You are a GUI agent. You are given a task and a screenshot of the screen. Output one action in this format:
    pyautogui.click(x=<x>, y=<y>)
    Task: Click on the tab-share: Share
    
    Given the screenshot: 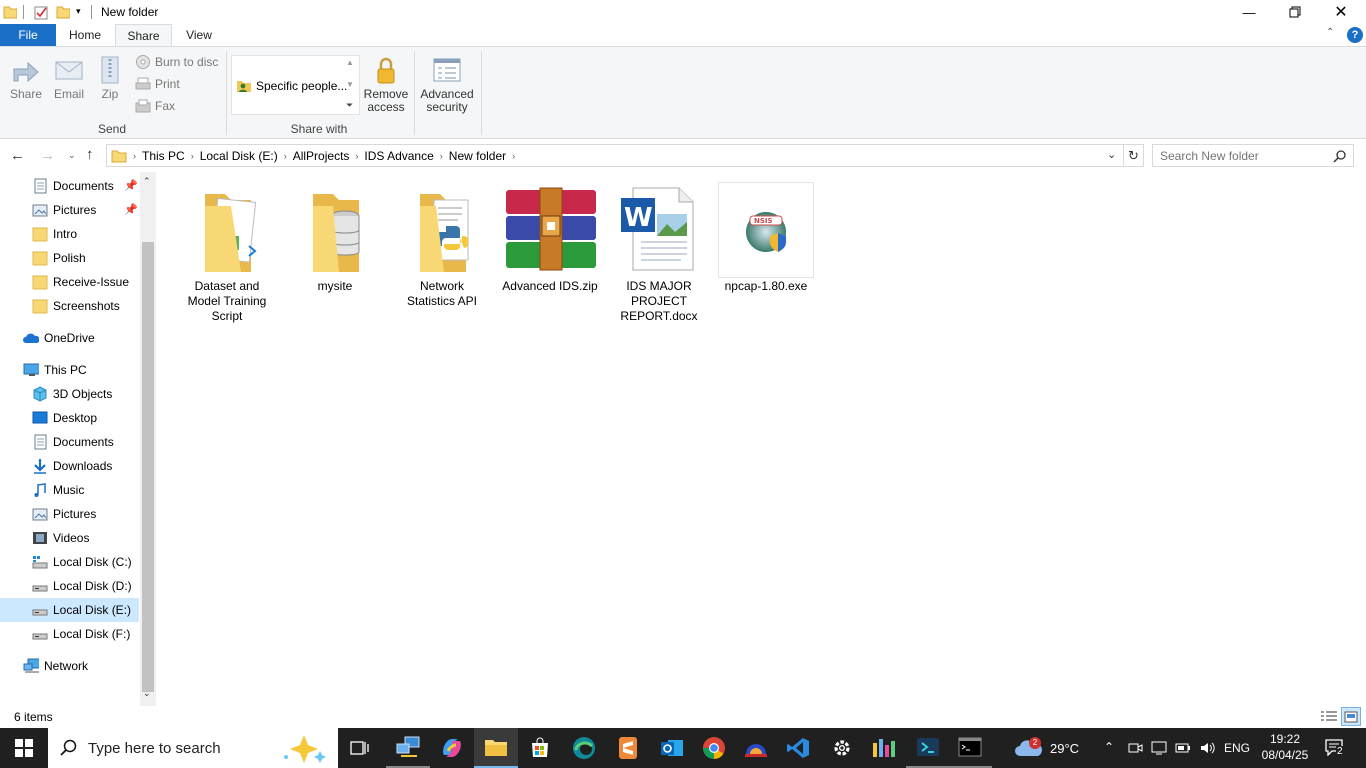 What is the action you would take?
    pyautogui.click(x=143, y=35)
    